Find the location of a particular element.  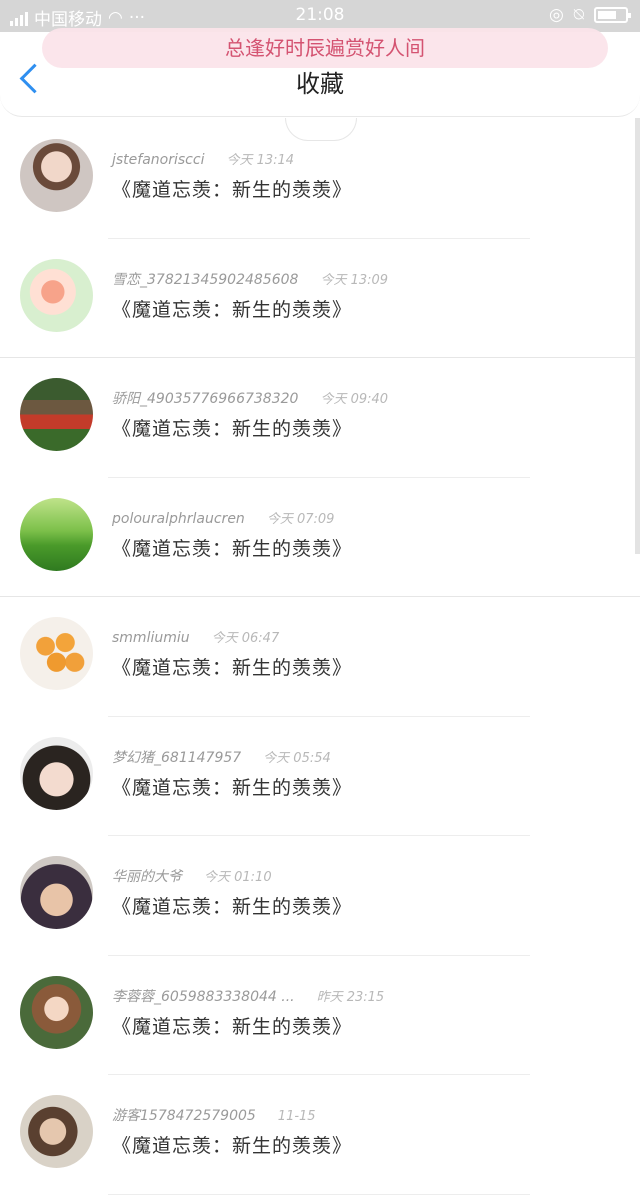

list-item: 华丽的大爷 今天 01:10 《魔道忘羡：新生的羡羡》 is located at coordinates (320, 896).